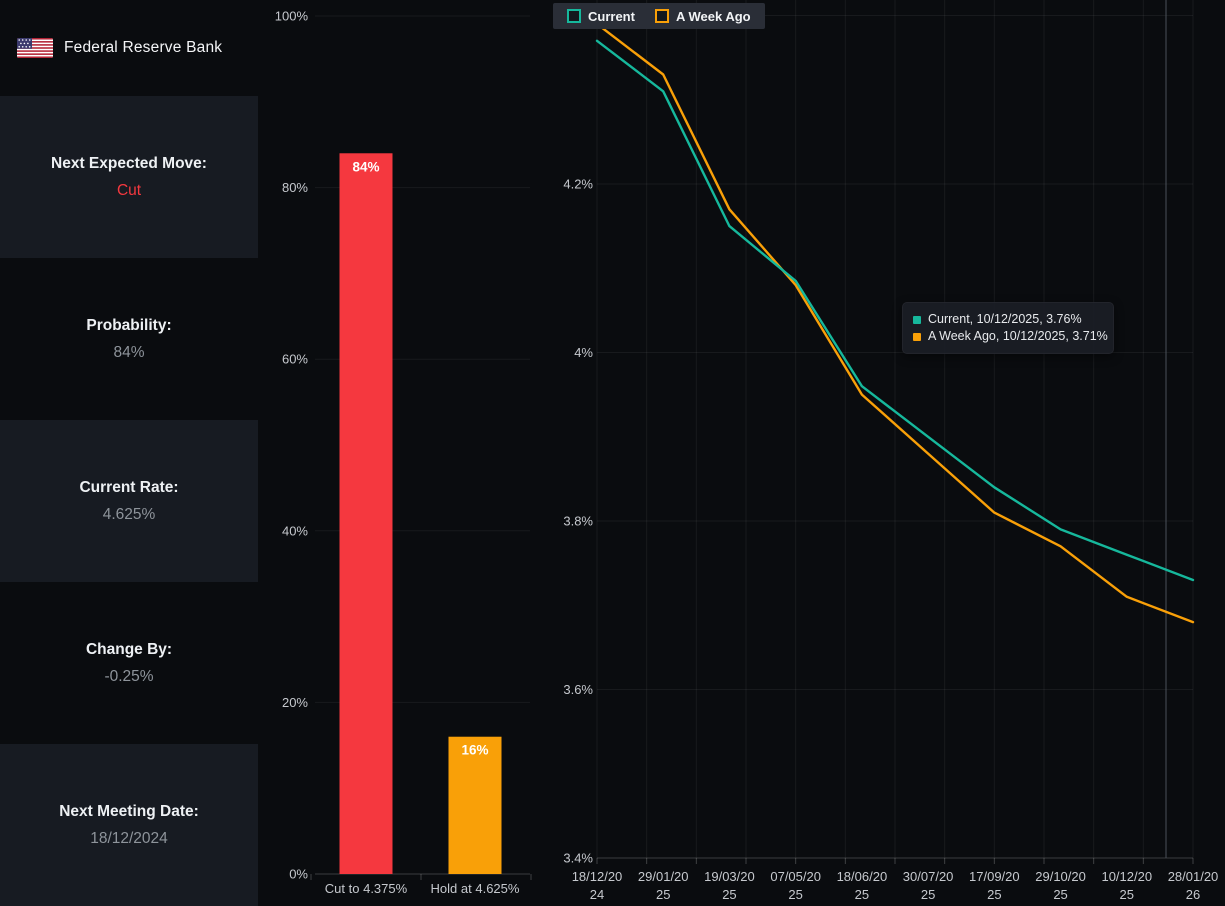 The height and width of the screenshot is (906, 1225). I want to click on bar-chart-ytick-label: 80%, so click(295, 187).